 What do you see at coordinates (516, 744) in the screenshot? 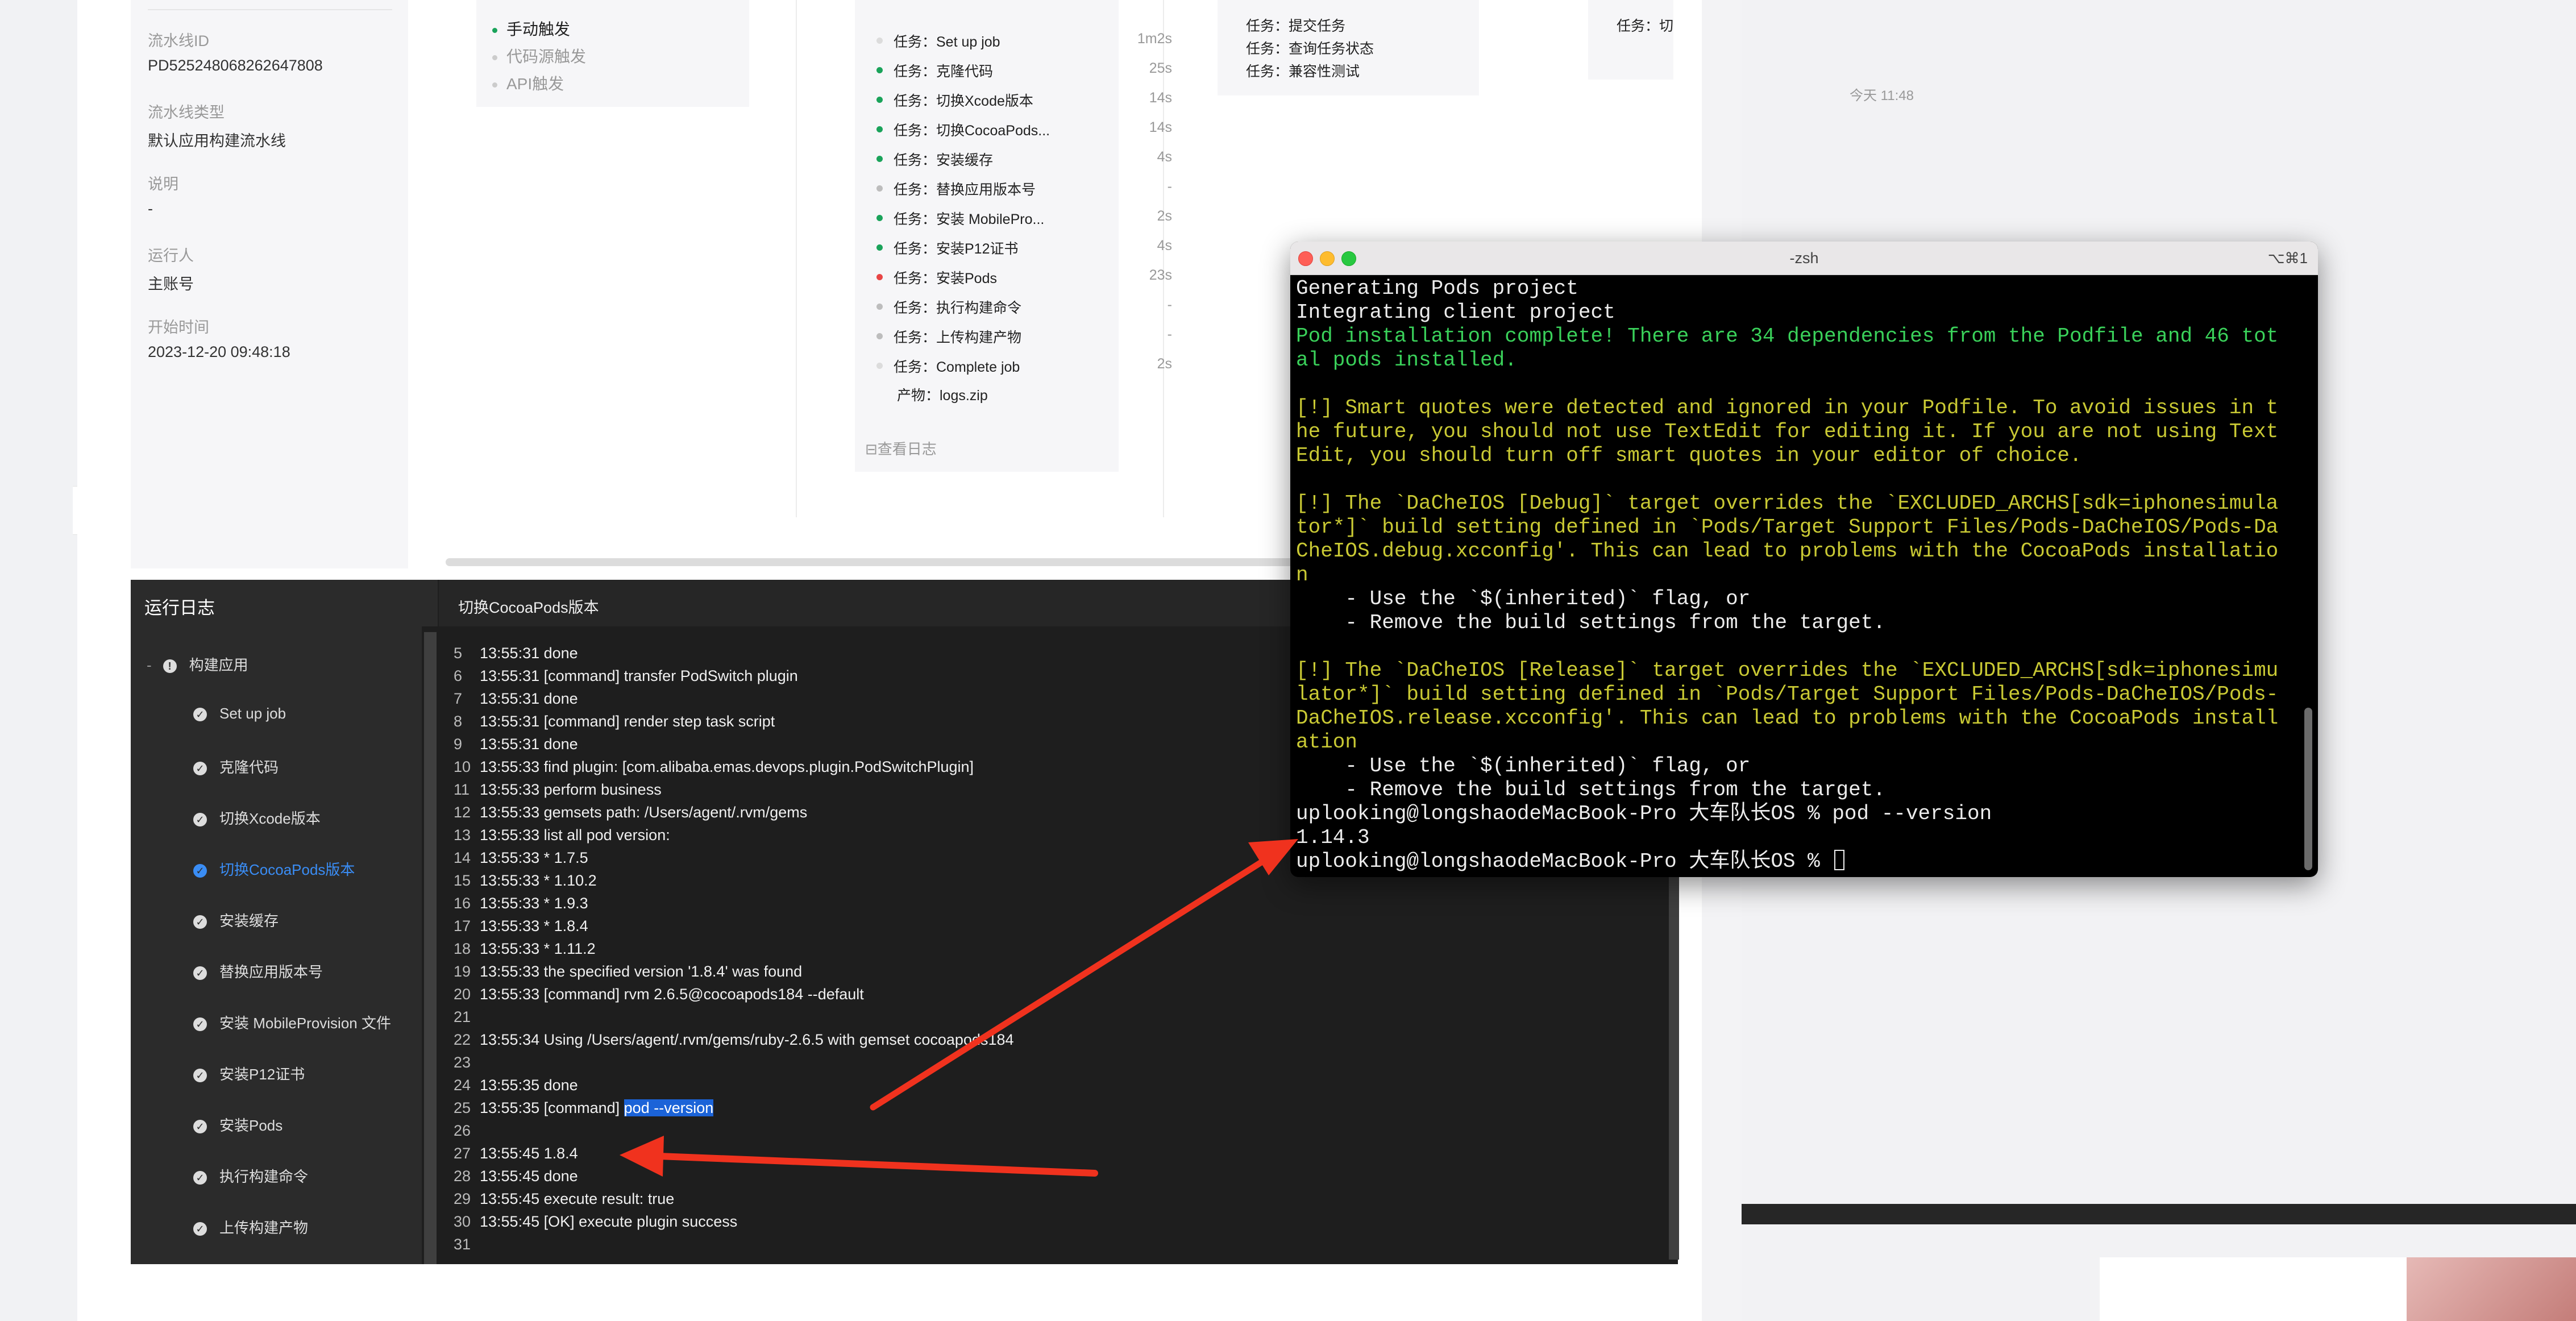
I see `log-line: 9 13:55:31 done` at bounding box center [516, 744].